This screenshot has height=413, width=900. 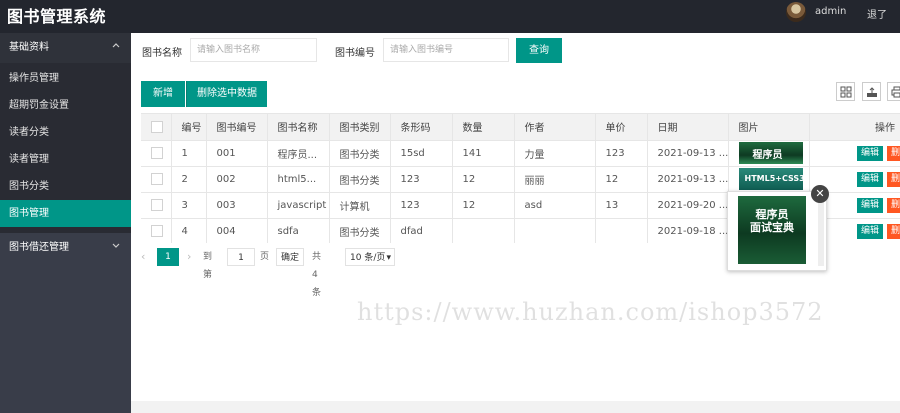 I want to click on logout-link: 退了, so click(x=877, y=13).